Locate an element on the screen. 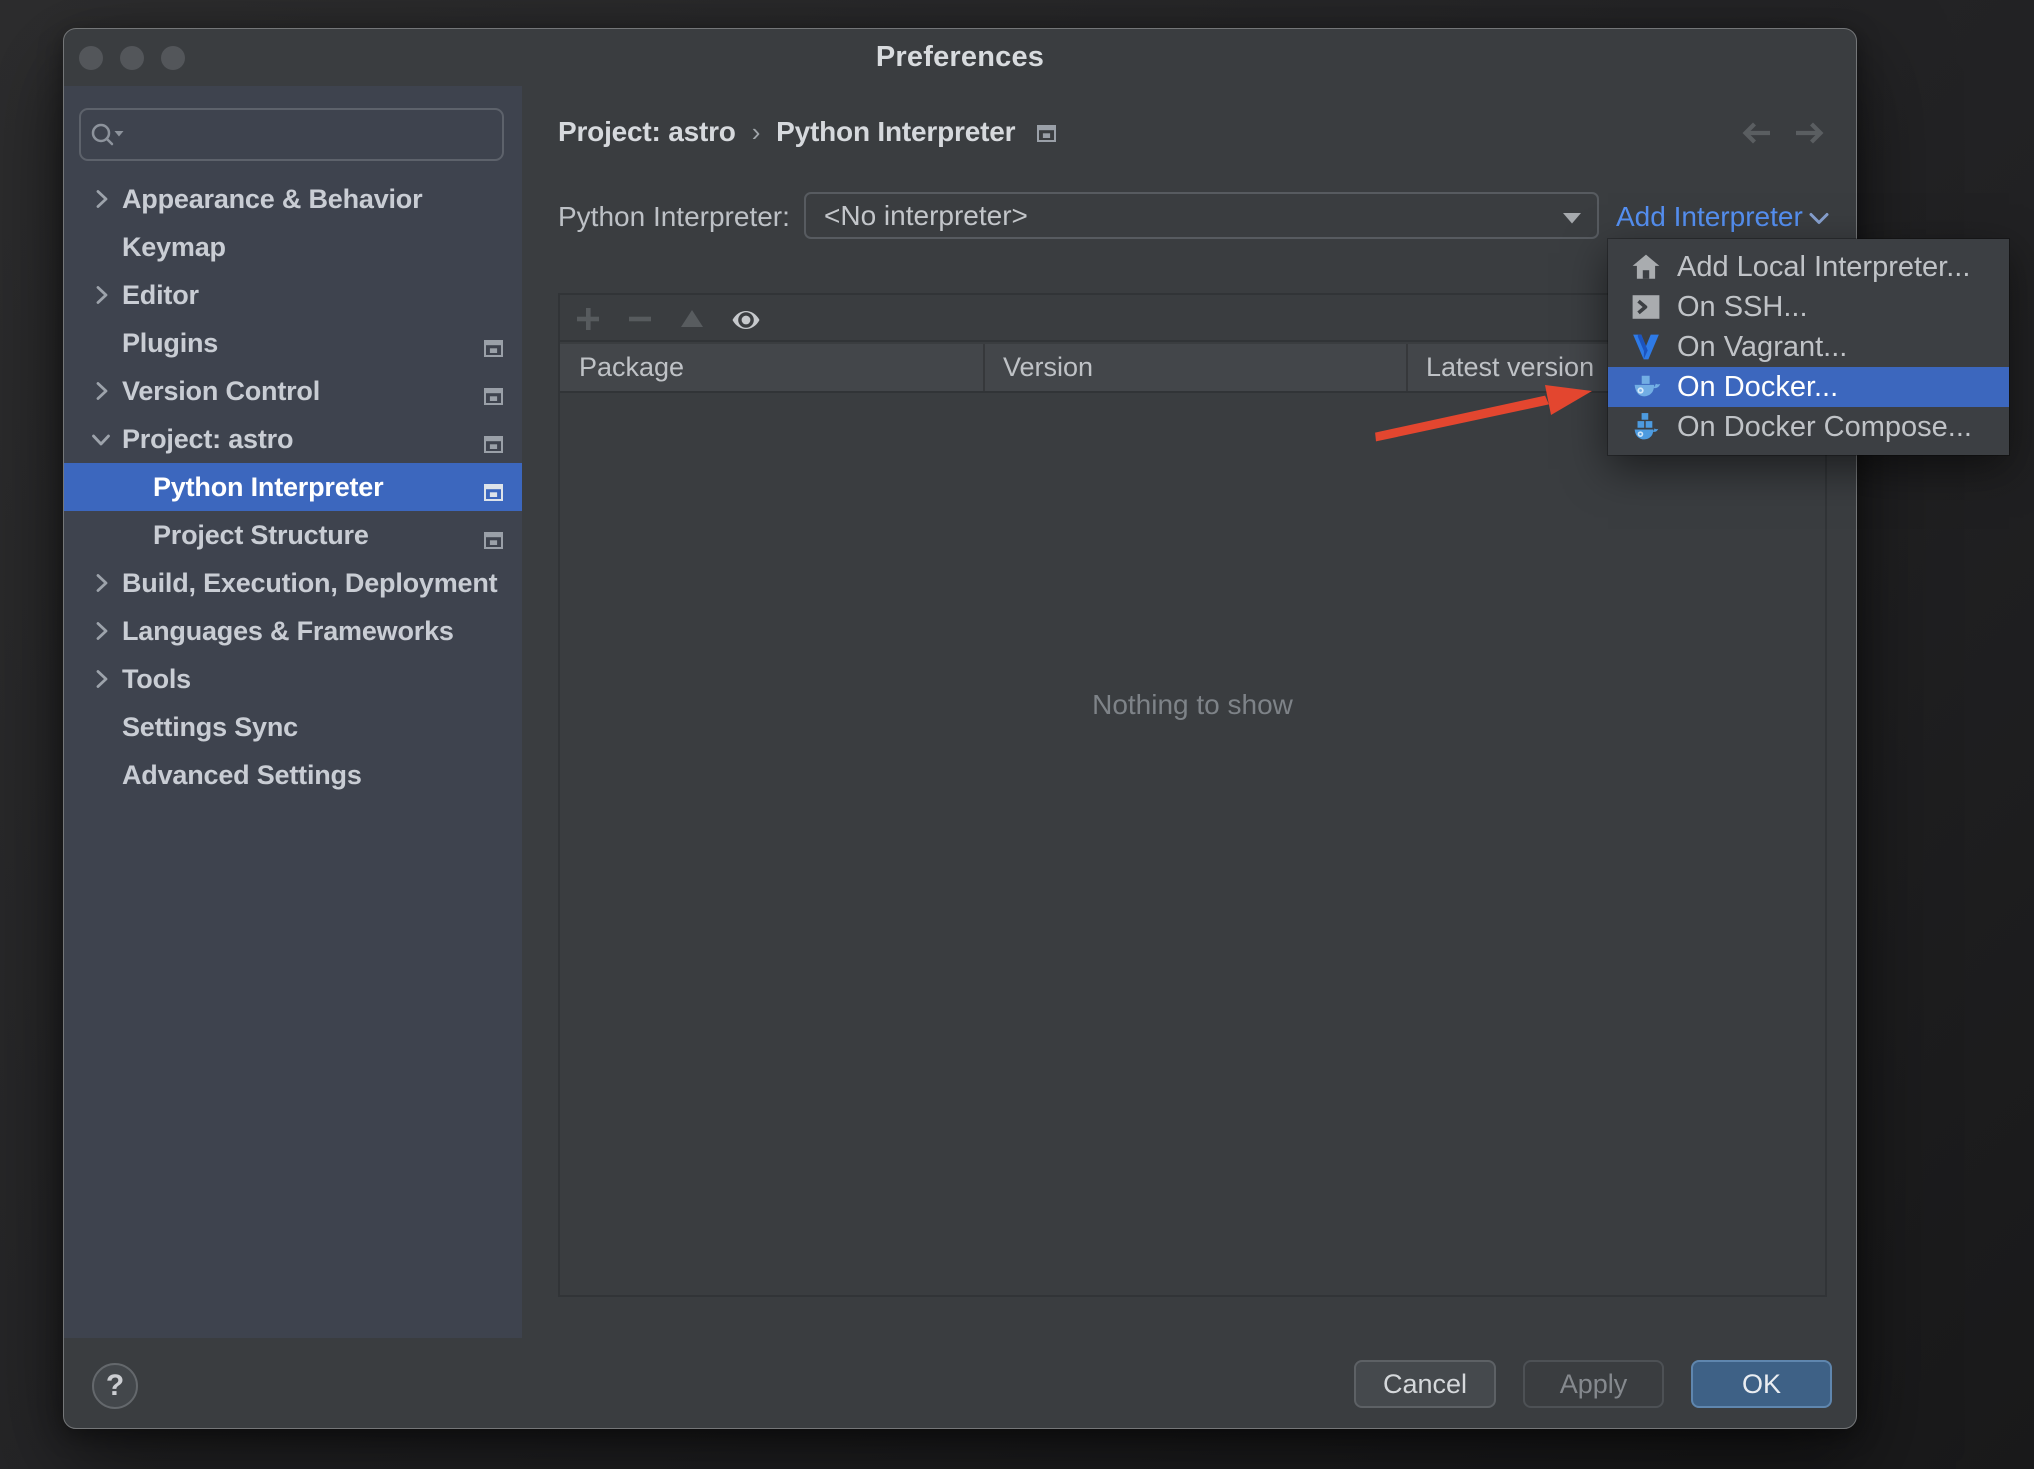 Image resolution: width=2034 pixels, height=1469 pixels. home-icon is located at coordinates (1646, 266).